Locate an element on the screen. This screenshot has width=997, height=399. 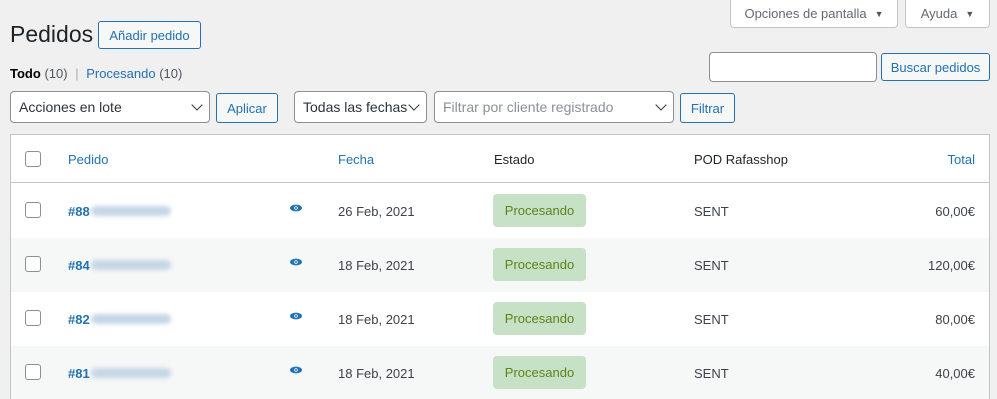
order-date: 26 Feb, 2021 is located at coordinates (376, 211).